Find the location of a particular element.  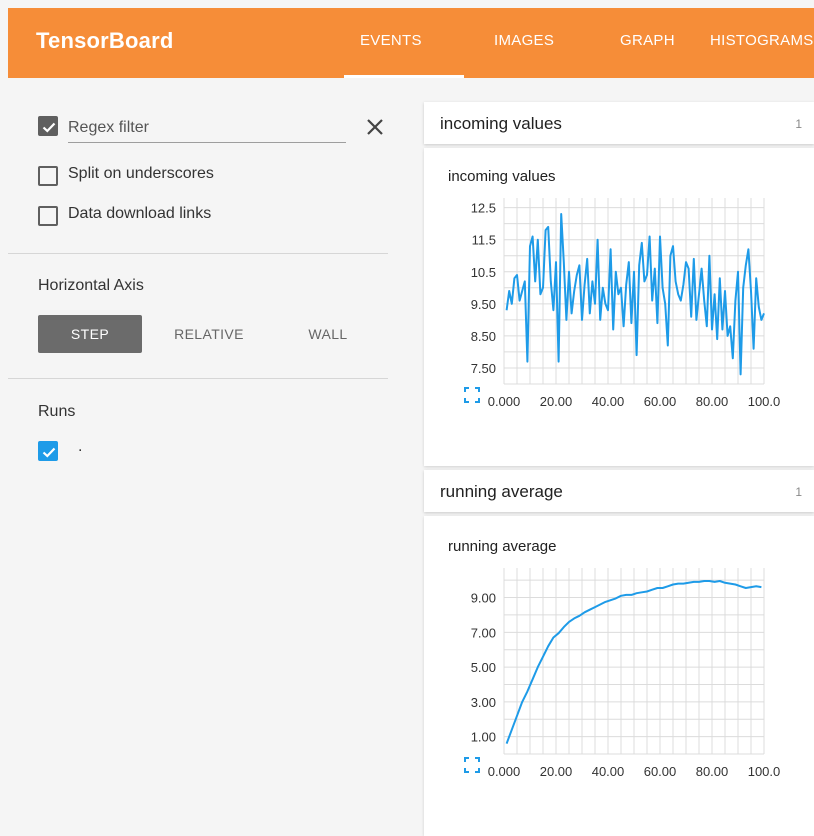

y-tick-label: 5.00 is located at coordinates (483, 667).